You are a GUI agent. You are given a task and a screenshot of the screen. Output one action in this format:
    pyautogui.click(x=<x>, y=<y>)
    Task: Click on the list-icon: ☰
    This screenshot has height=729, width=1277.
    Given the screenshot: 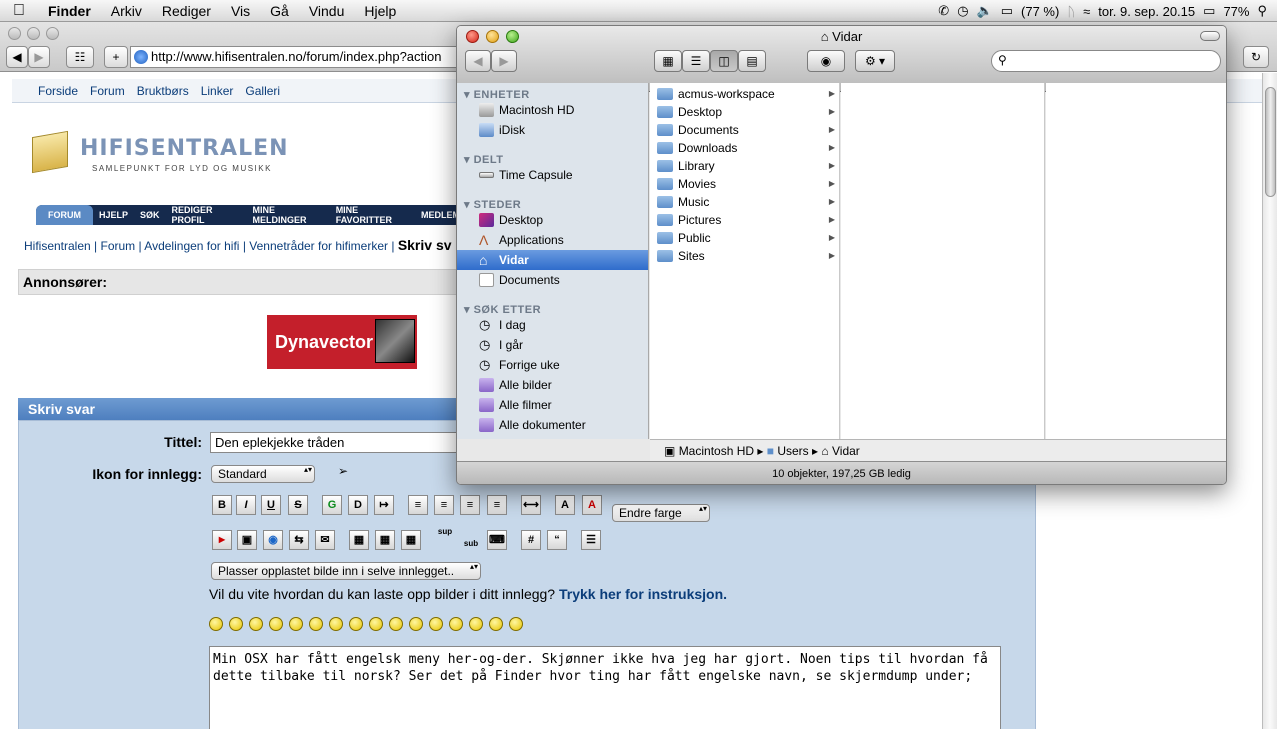 What is the action you would take?
    pyautogui.click(x=591, y=540)
    